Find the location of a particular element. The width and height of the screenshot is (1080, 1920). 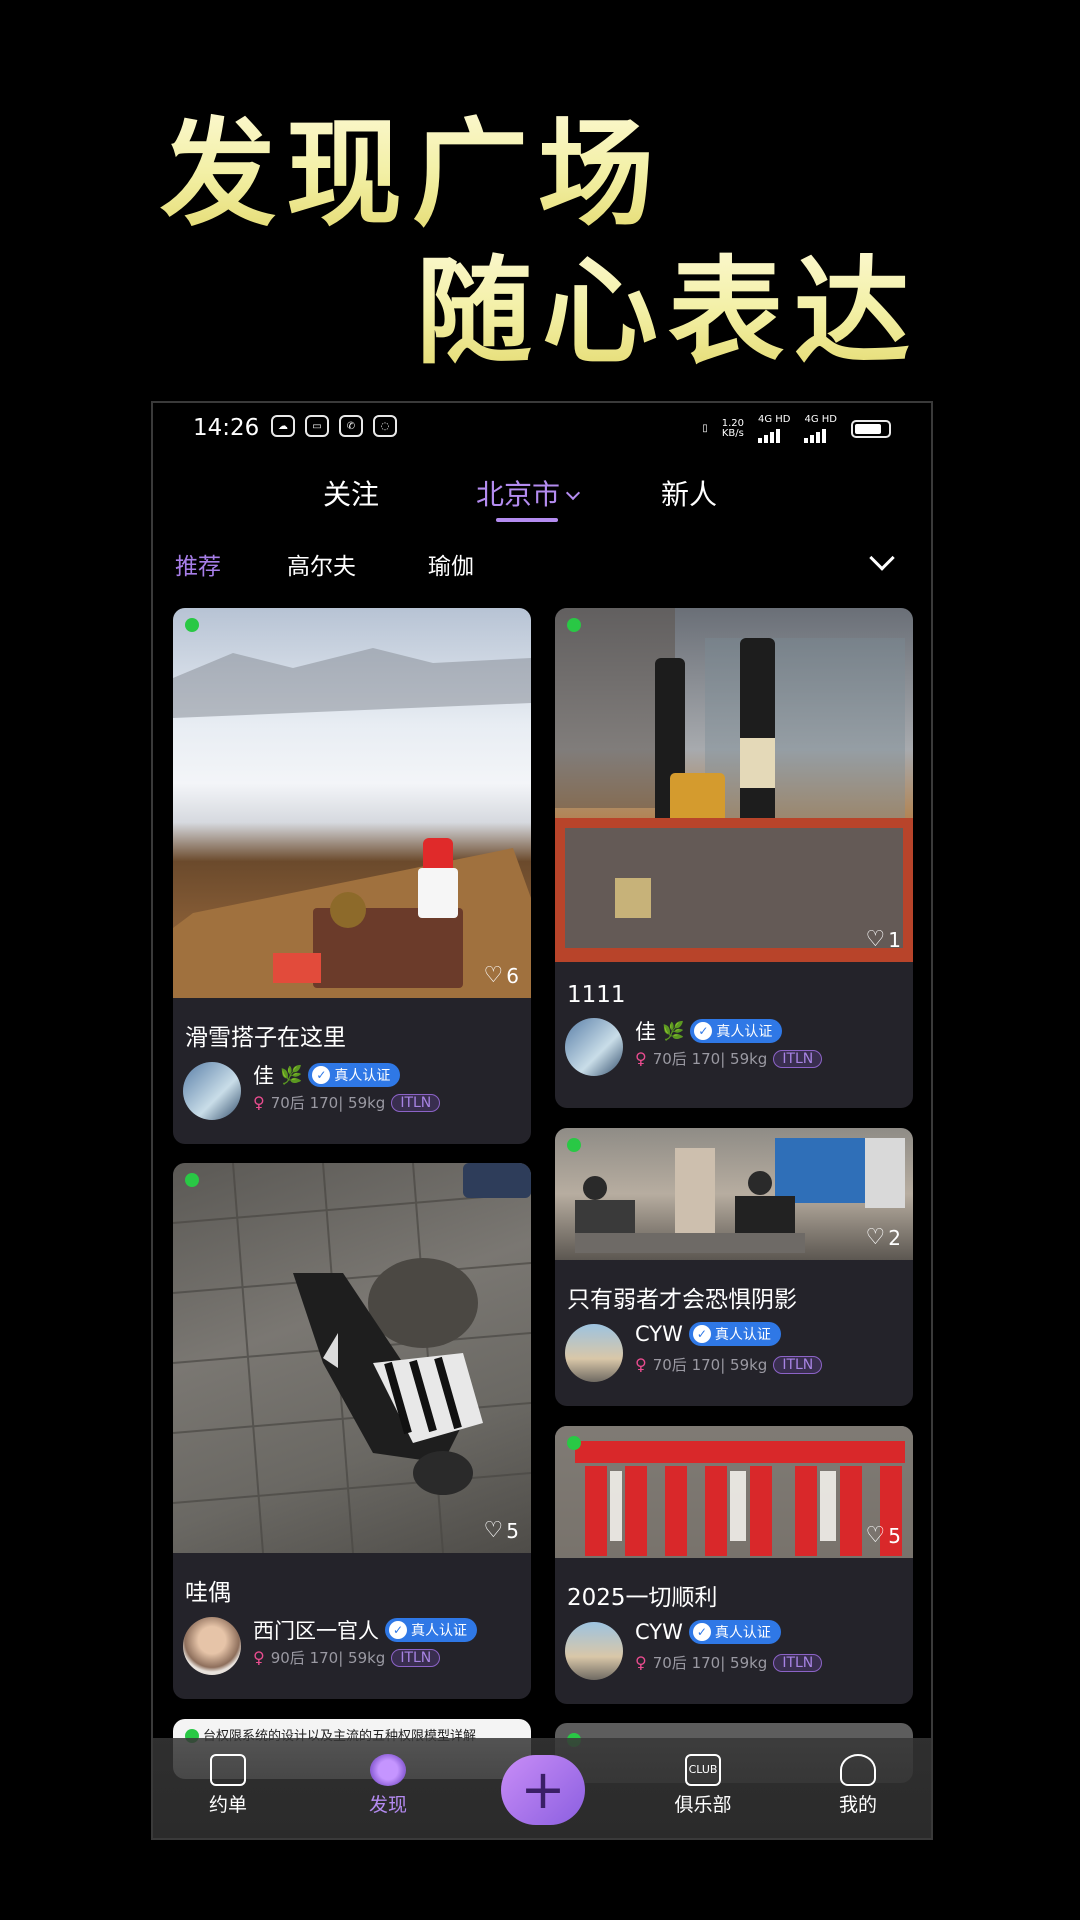

tab-follow: 关注 is located at coordinates (351, 493).